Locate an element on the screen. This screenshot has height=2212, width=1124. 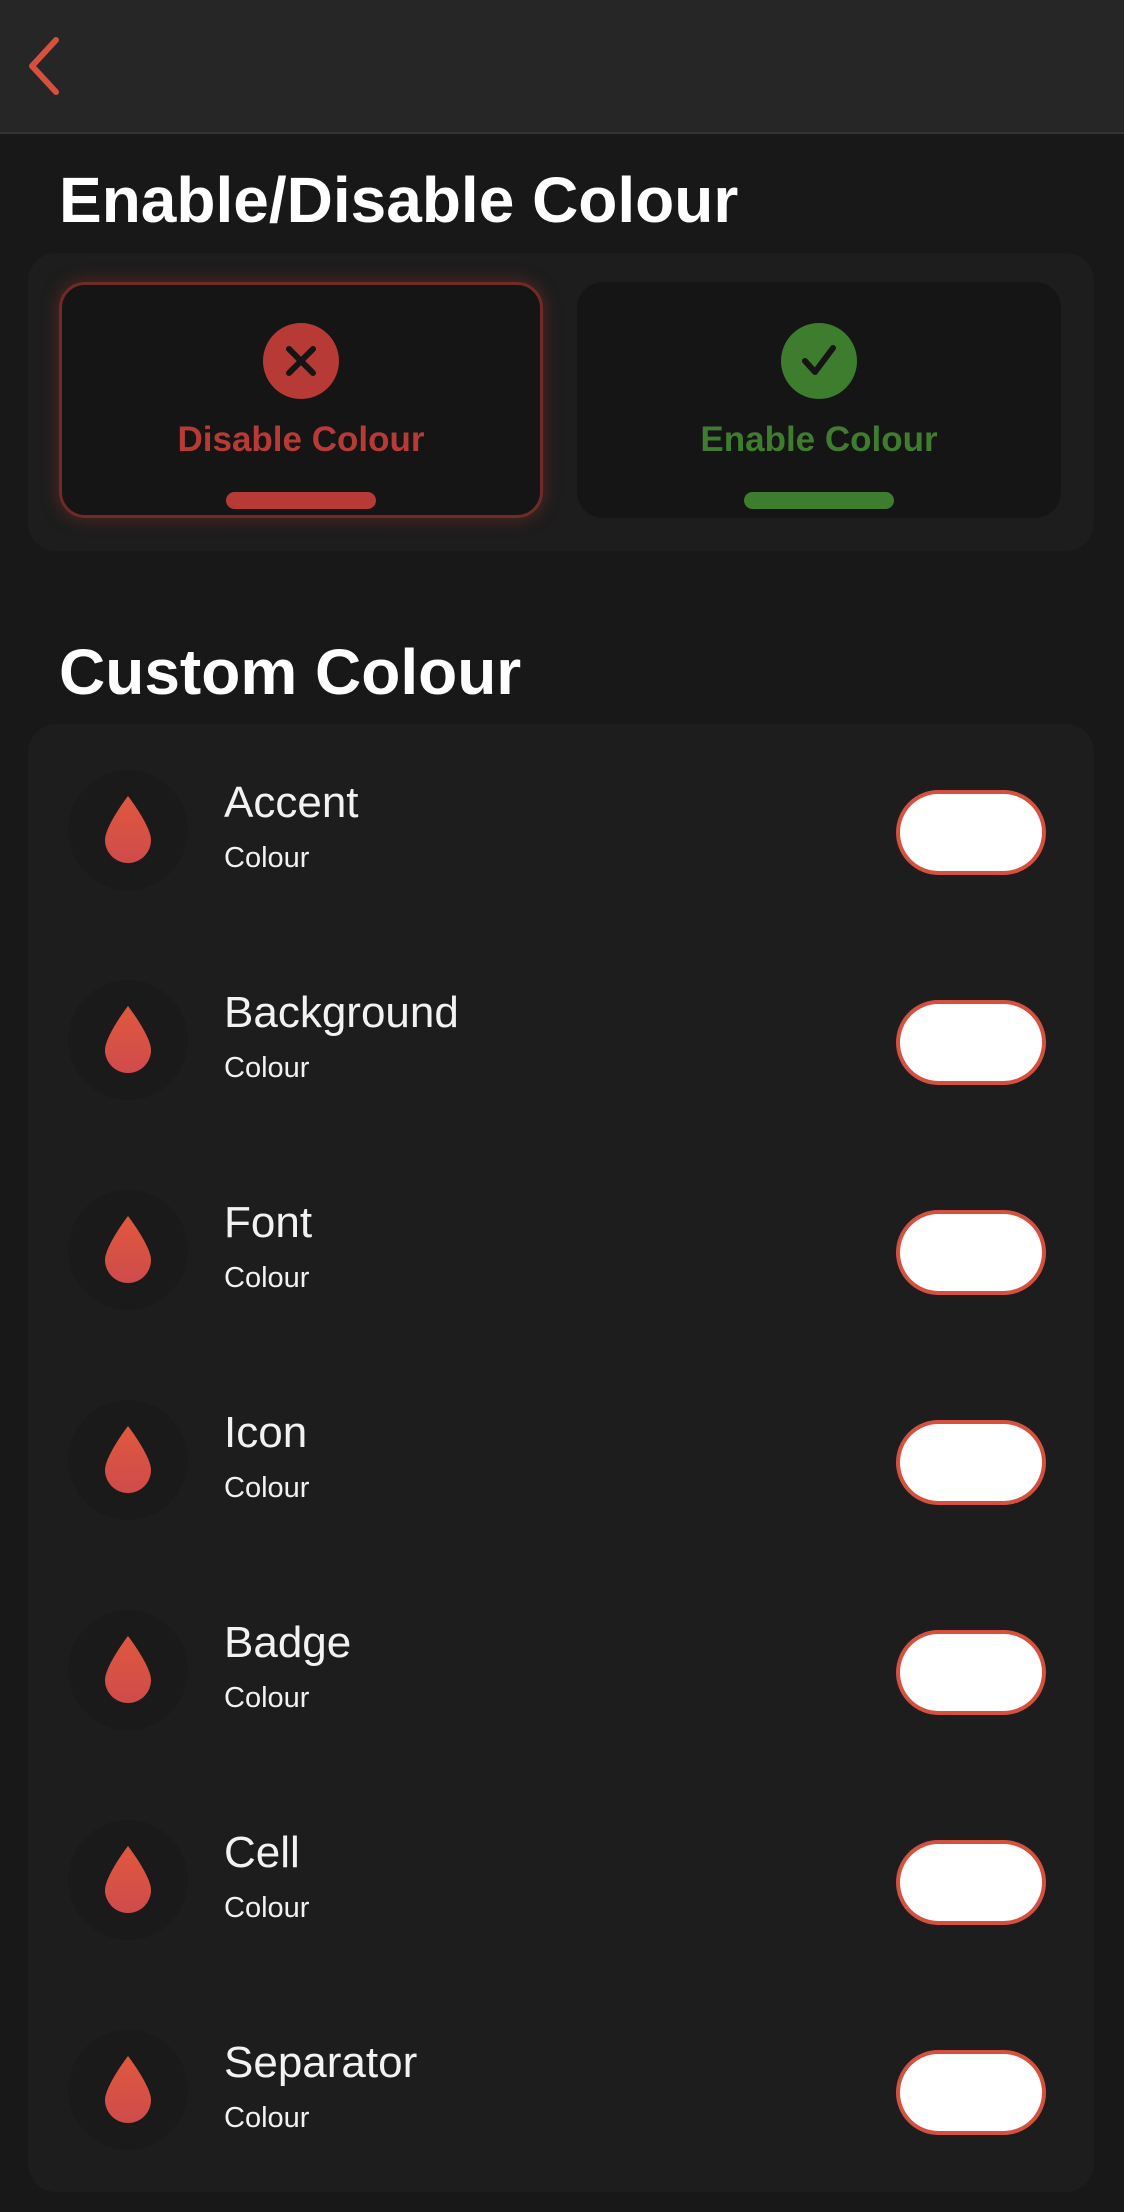
navigation-bar is located at coordinates (562, 67).